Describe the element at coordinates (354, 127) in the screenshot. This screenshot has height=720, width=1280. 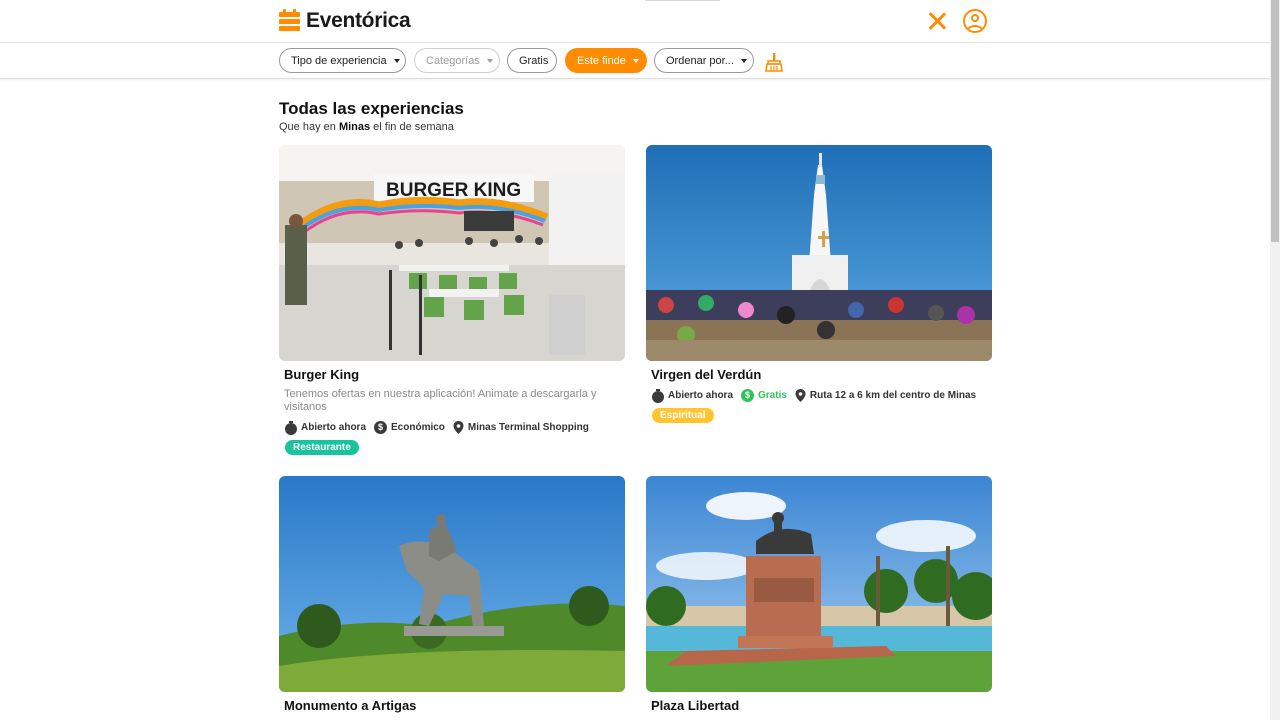
I see `city-link: Minas` at that location.